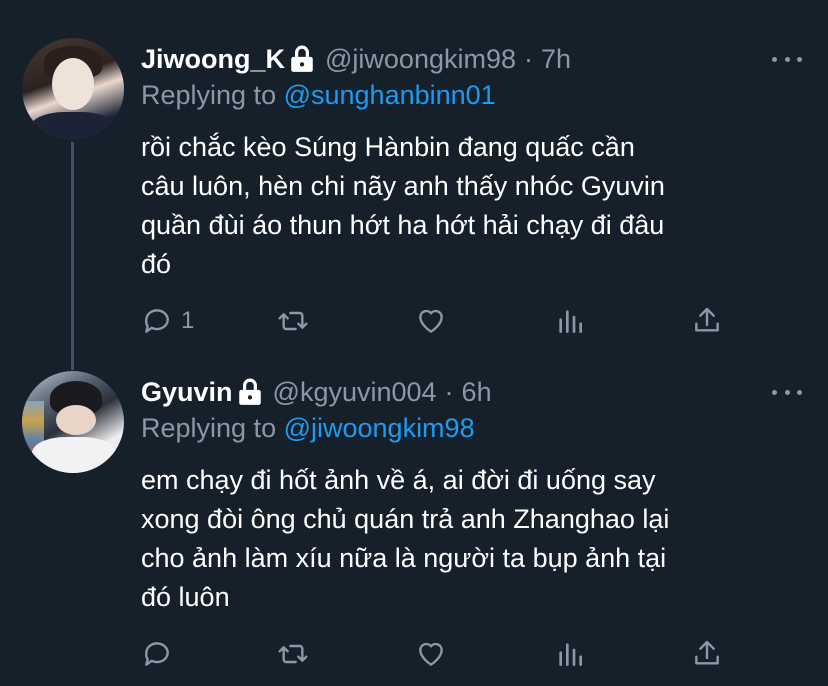 The image size is (828, 686). Describe the element at coordinates (355, 392) in the screenshot. I see `user-handle: @kgyuvin004` at that location.